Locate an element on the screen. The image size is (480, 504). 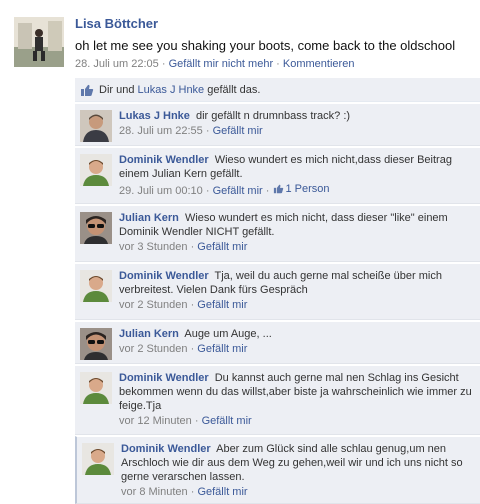
post-timestamp: 28. Juli um 22:05 is located at coordinates (117, 64).